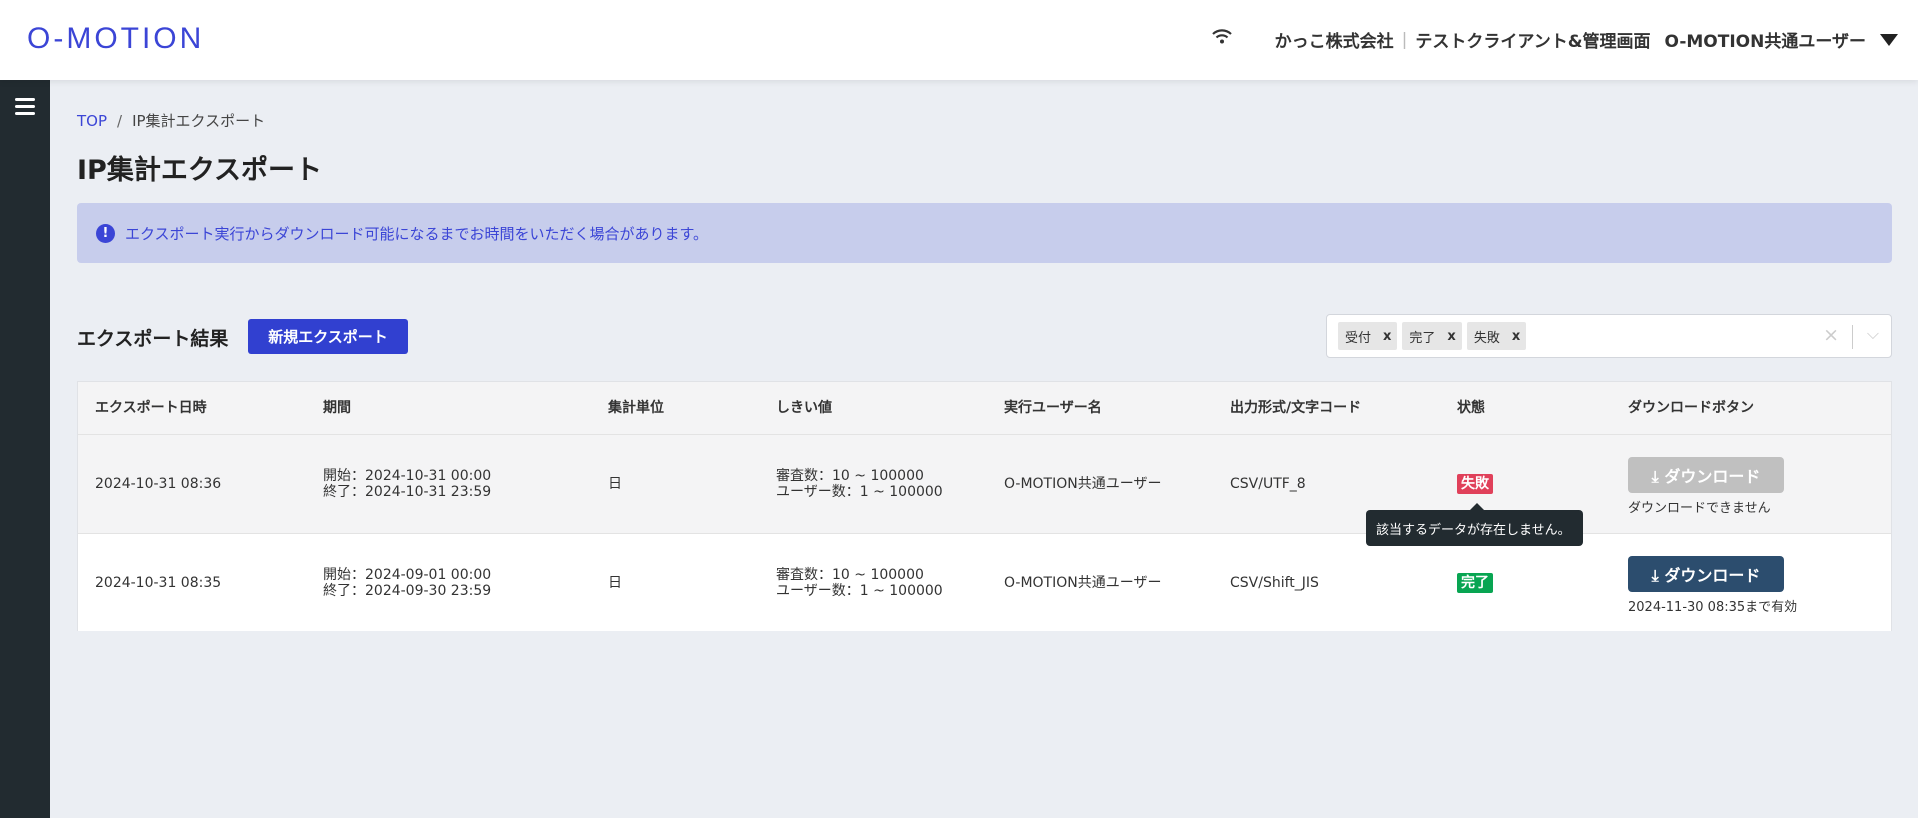 The width and height of the screenshot is (1918, 818). I want to click on breadcrumb-current: IP集計エクスポート, so click(199, 121).